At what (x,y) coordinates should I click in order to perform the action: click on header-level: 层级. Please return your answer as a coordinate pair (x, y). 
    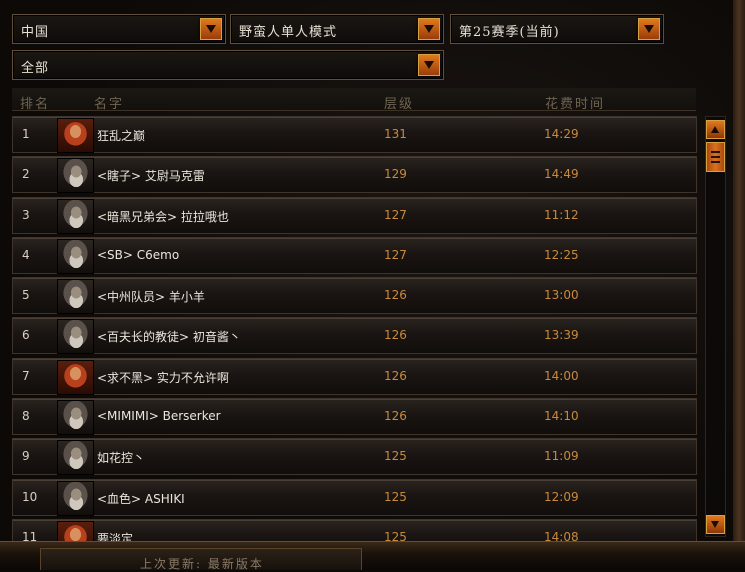
    Looking at the image, I should click on (399, 102).